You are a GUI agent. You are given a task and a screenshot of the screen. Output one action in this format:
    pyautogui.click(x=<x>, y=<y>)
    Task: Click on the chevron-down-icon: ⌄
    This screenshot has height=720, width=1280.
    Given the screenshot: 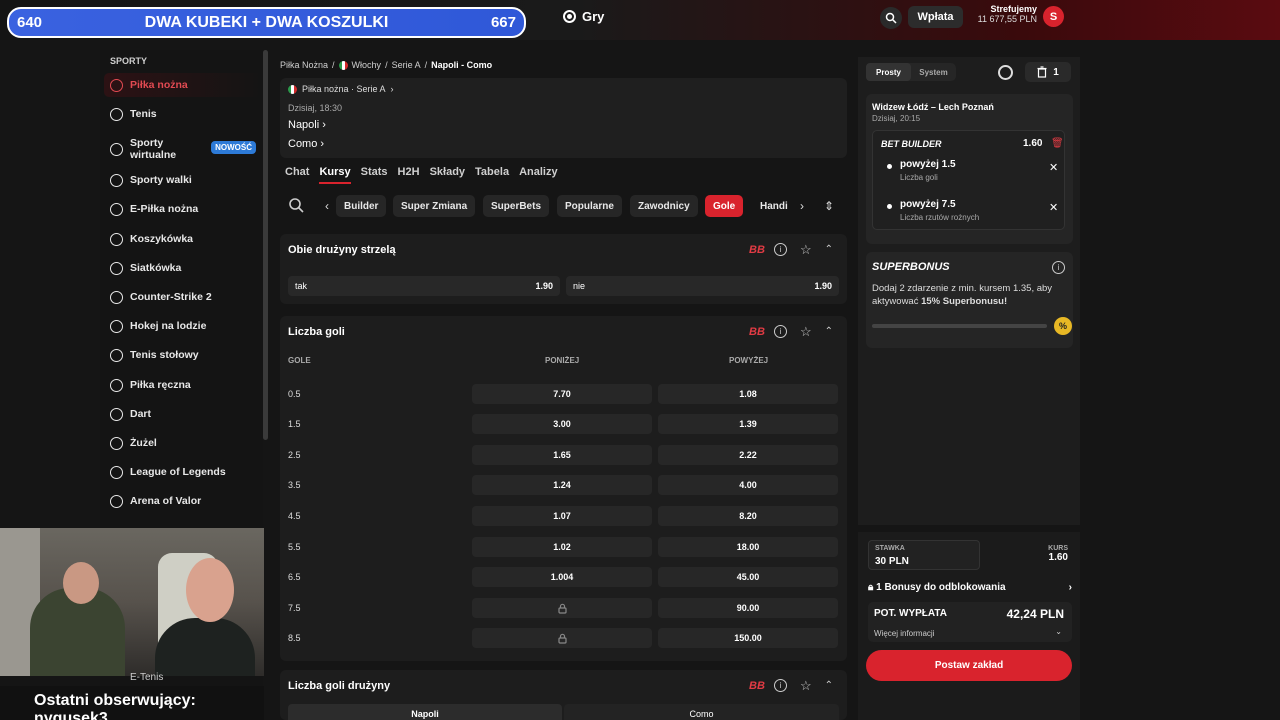 What is the action you would take?
    pyautogui.click(x=1058, y=631)
    